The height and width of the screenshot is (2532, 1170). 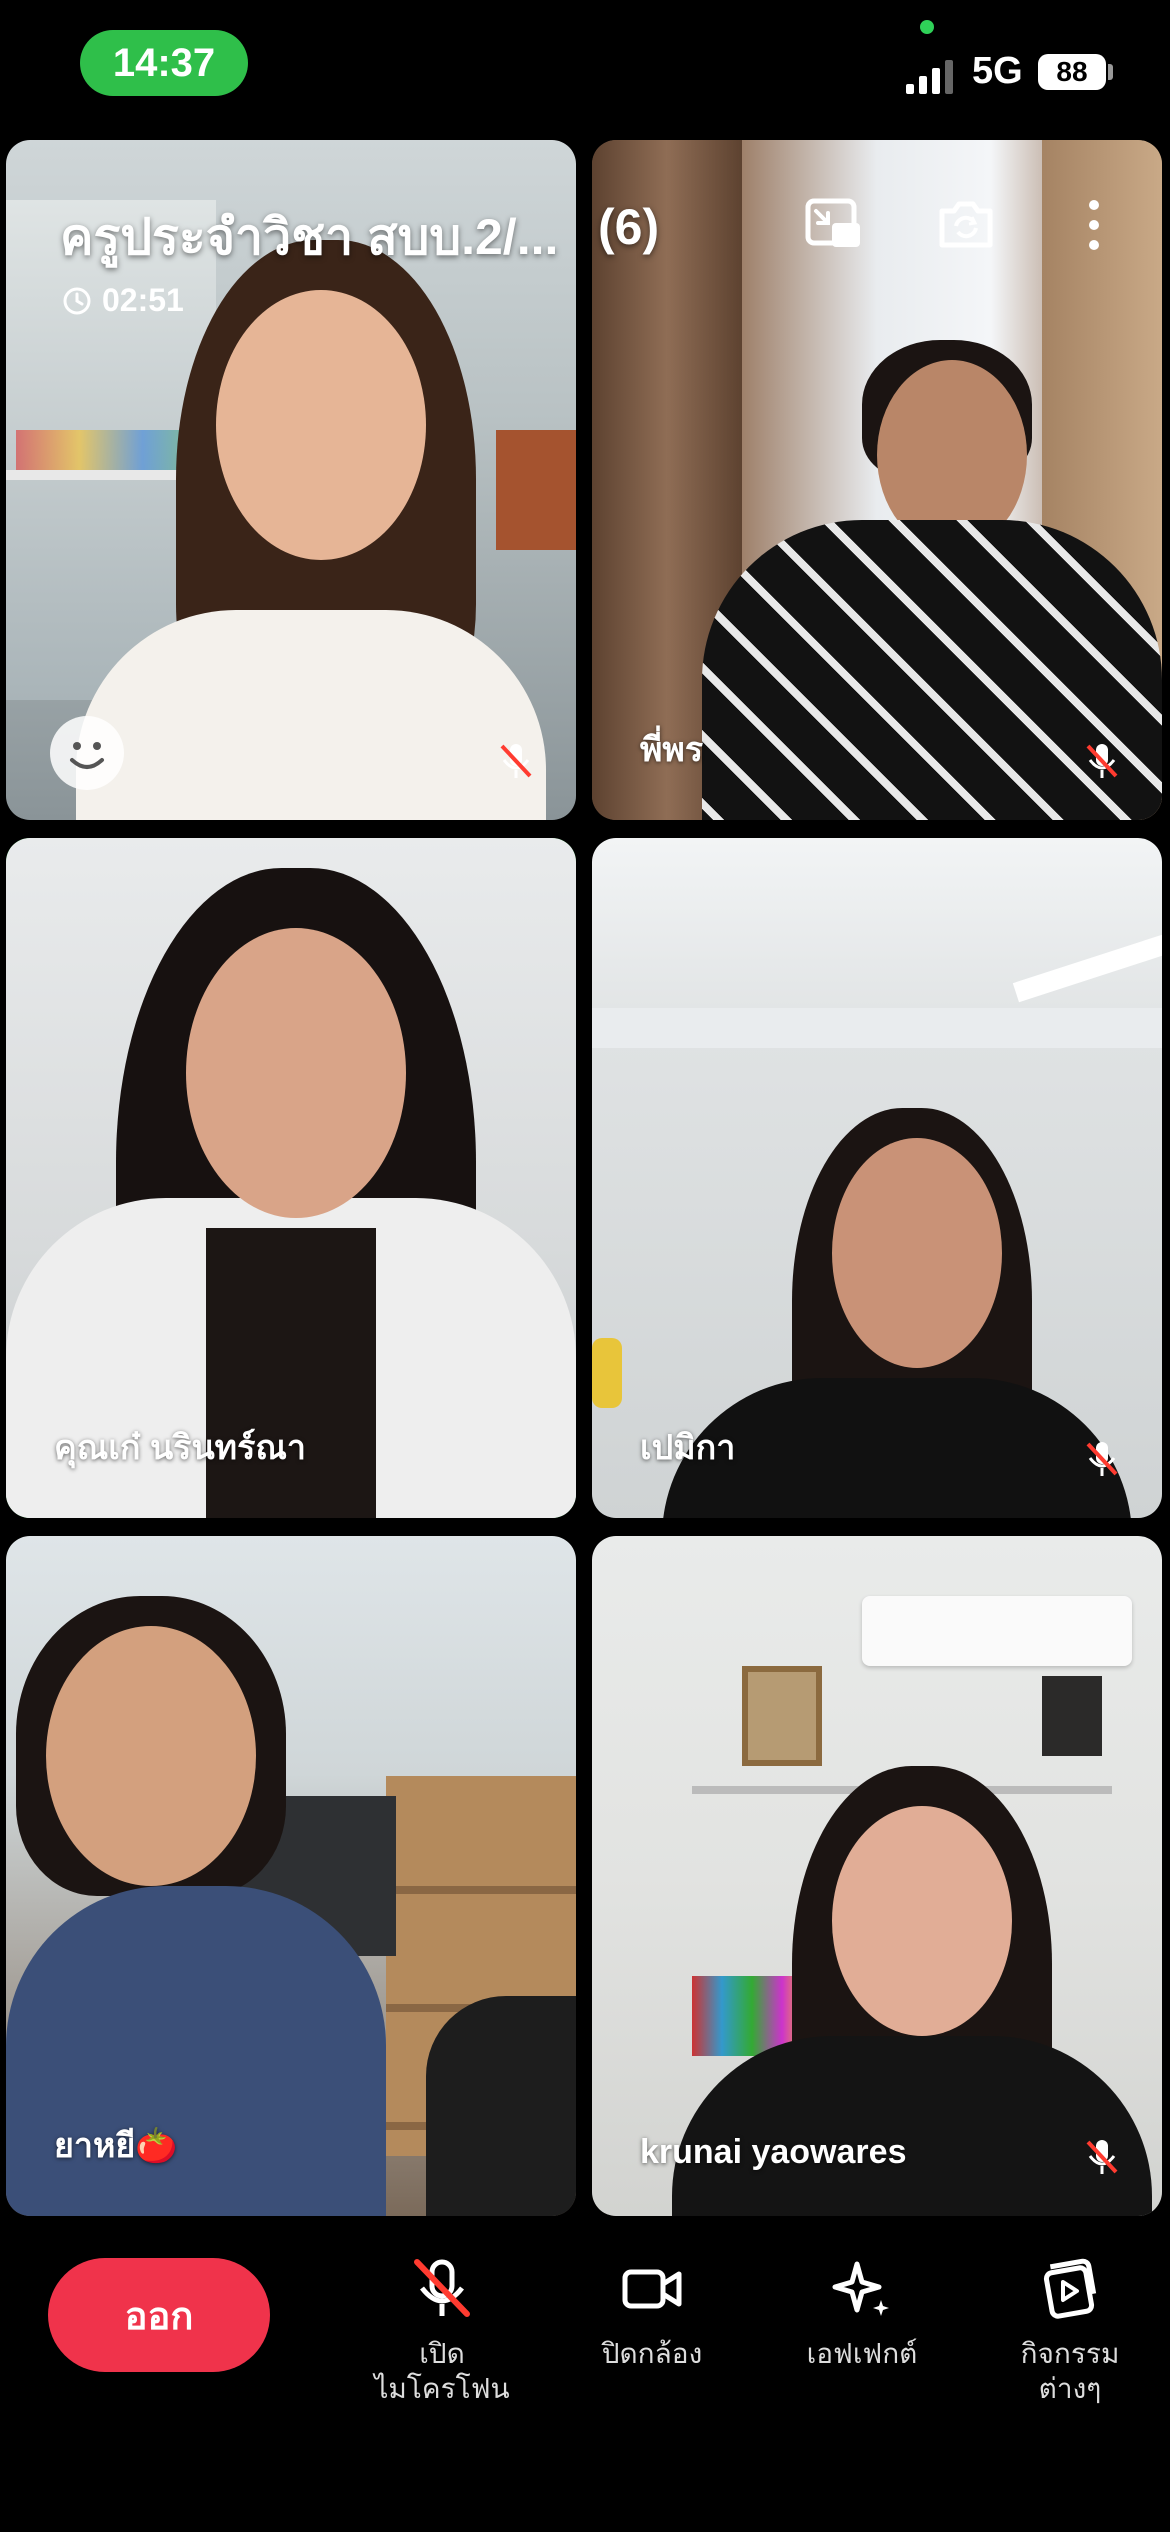 What do you see at coordinates (652, 2289) in the screenshot?
I see `video-camera-icon` at bounding box center [652, 2289].